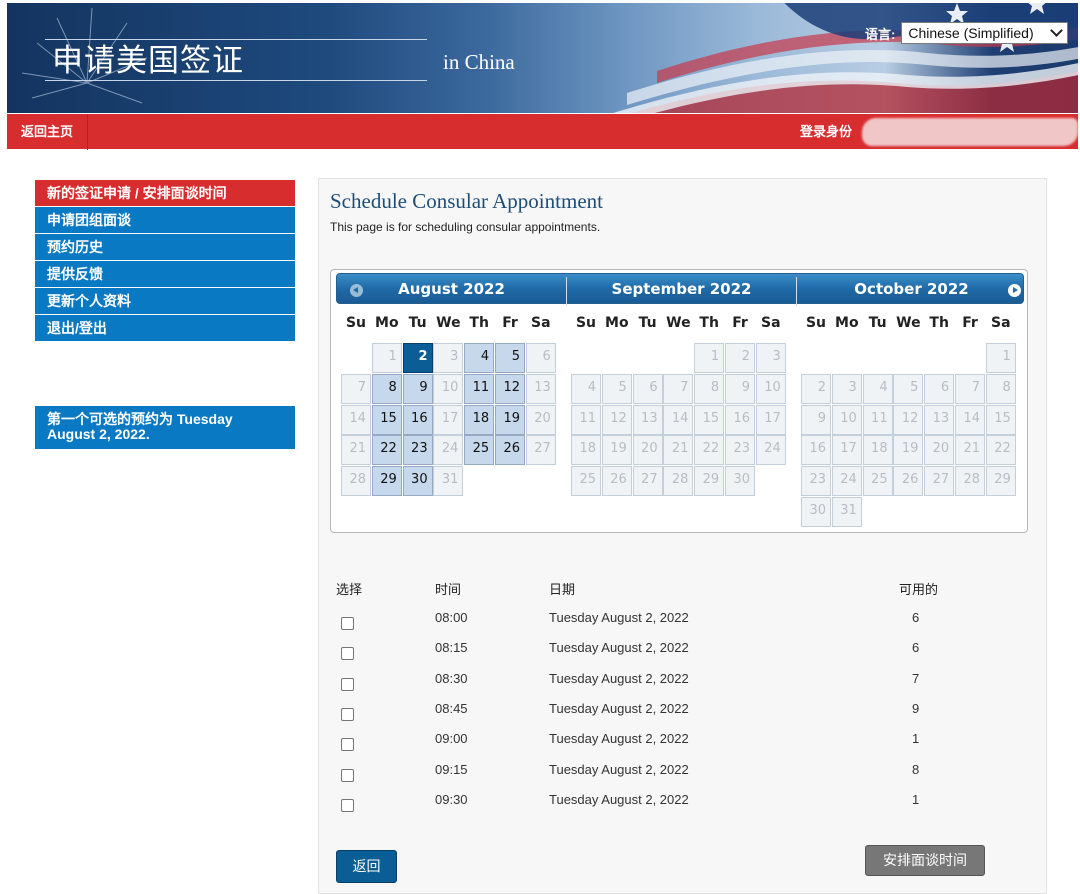 Image resolution: width=1080 pixels, height=894 pixels. What do you see at coordinates (510, 419) in the screenshot?
I see `calendar-day-available: 19` at bounding box center [510, 419].